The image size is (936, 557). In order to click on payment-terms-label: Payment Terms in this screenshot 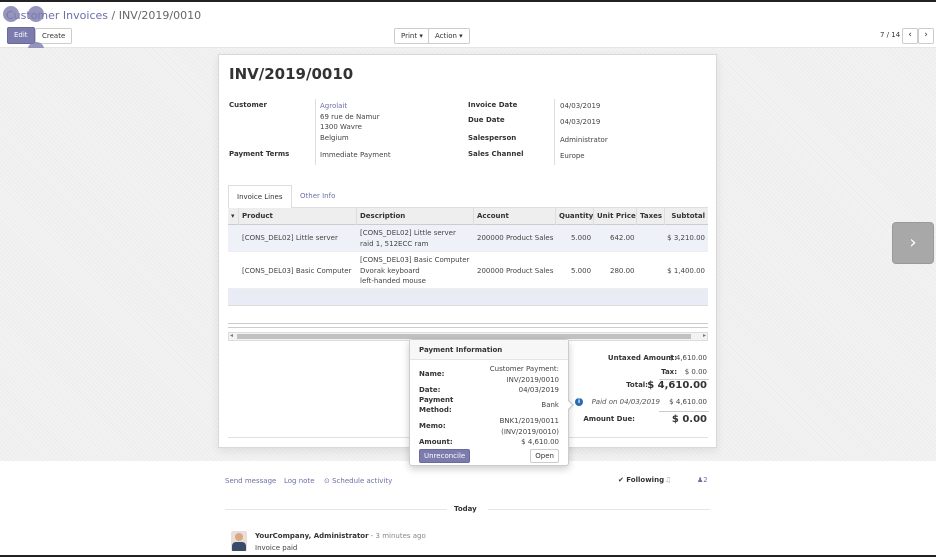, I will do `click(259, 154)`.